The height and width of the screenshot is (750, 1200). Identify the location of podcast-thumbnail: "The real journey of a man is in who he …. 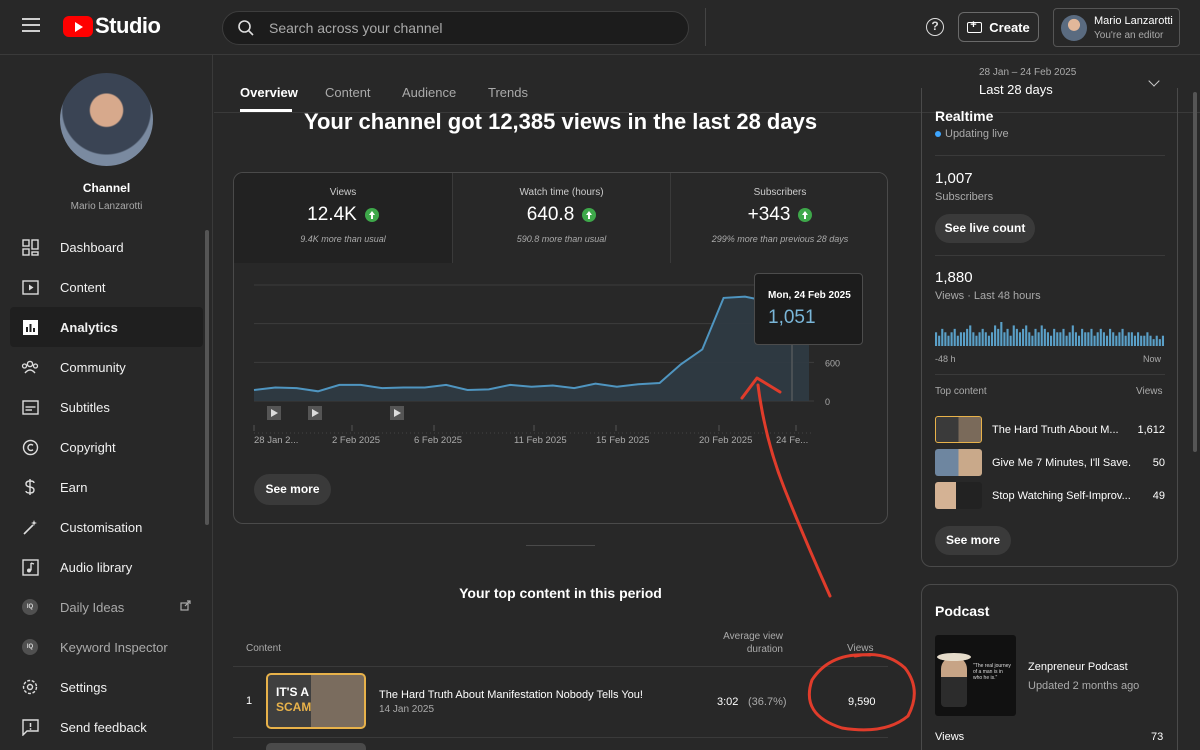
(975, 675).